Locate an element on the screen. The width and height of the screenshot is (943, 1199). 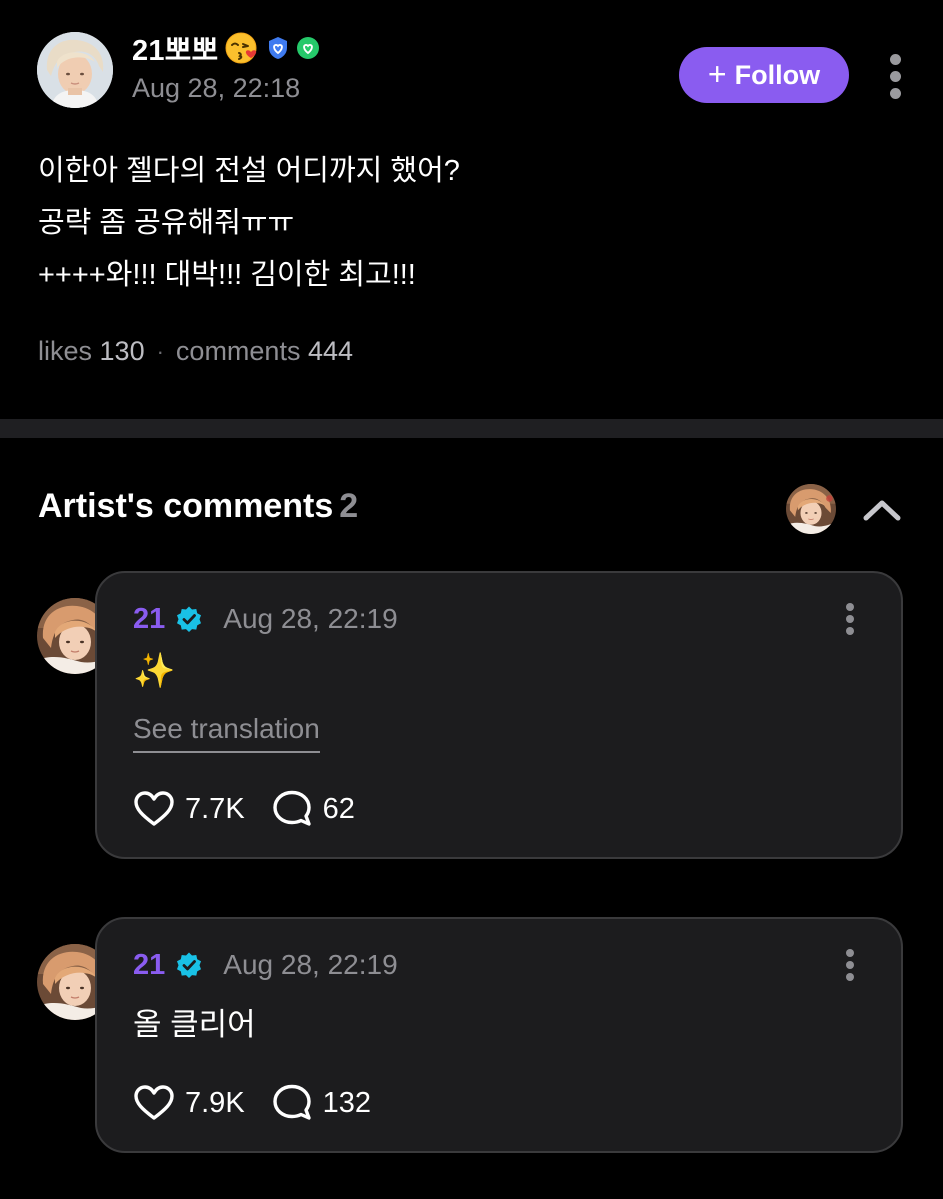
author-name: 21뽀뽀 is located at coordinates (175, 48).